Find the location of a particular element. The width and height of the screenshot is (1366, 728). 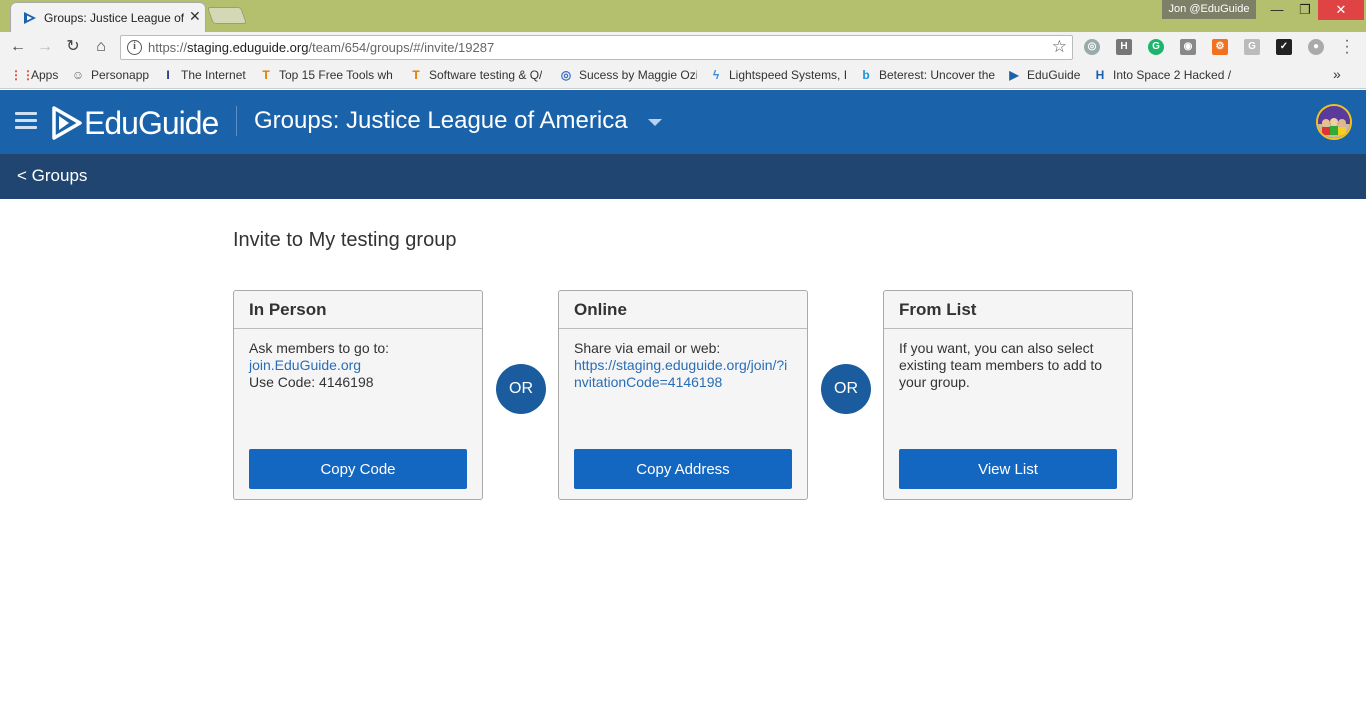

bookmark-star-icon: ☆ is located at coordinates (1059, 47).